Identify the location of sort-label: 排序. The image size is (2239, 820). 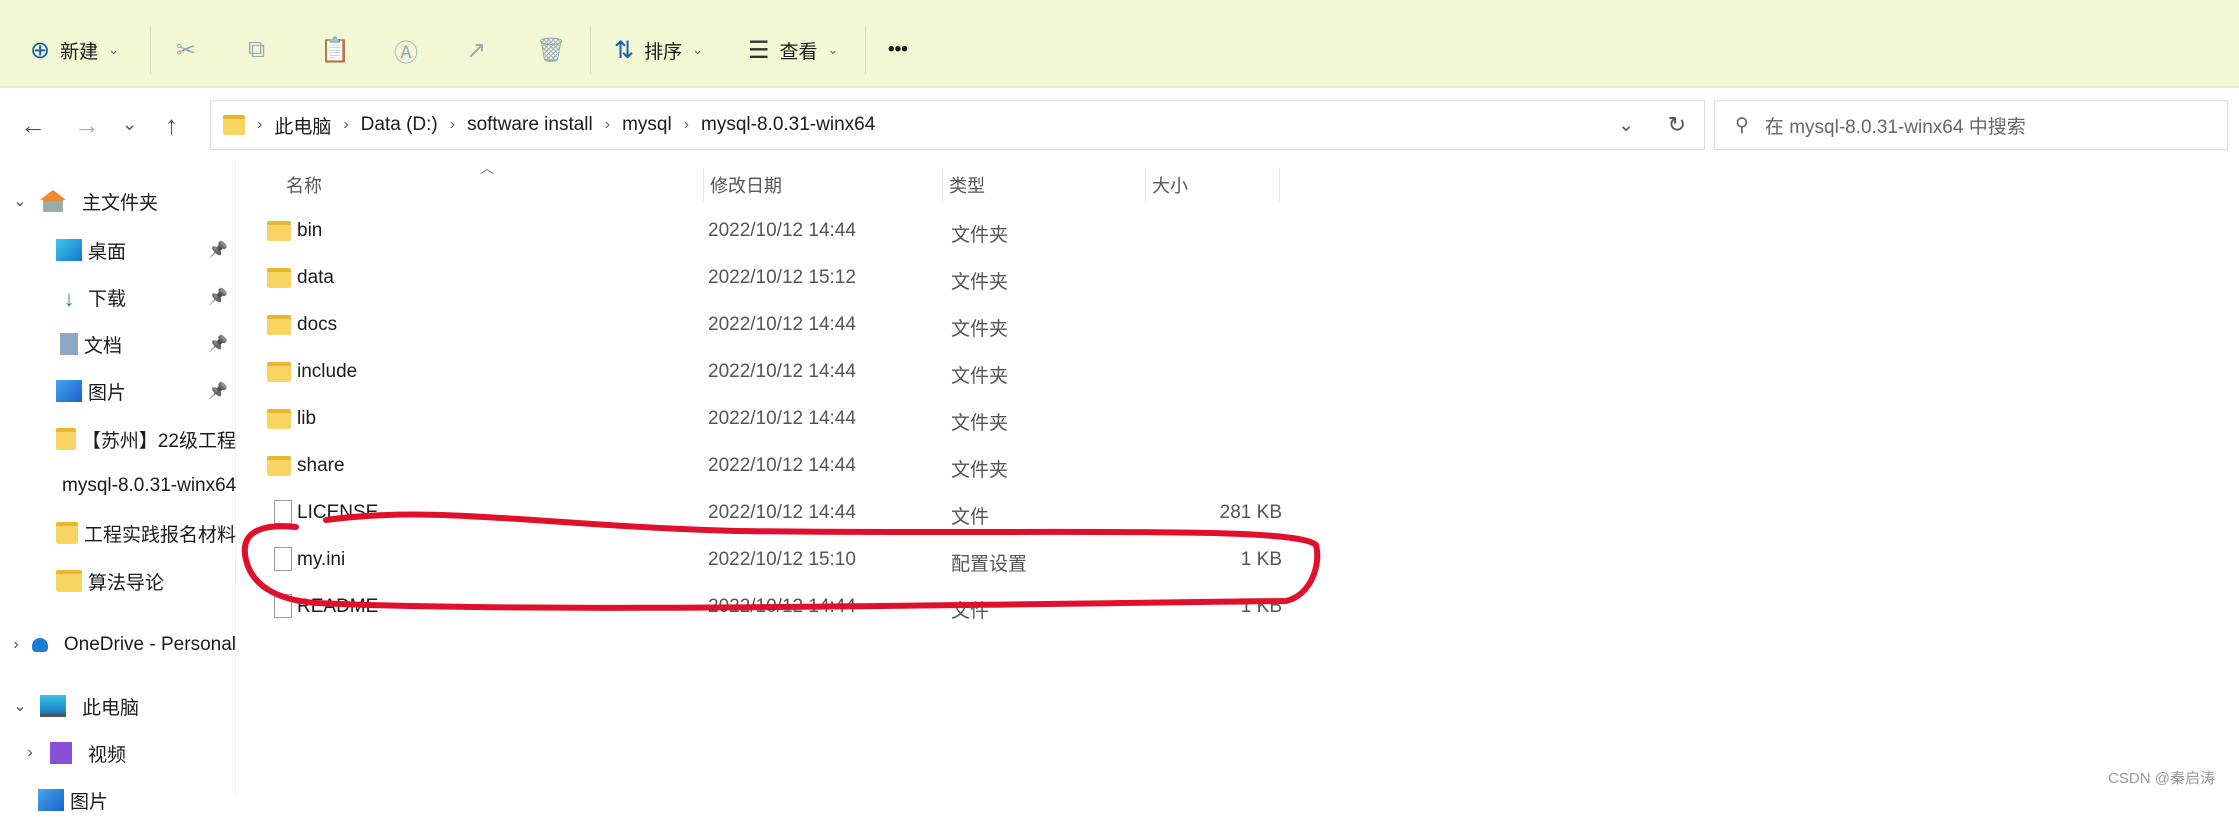
(663, 52).